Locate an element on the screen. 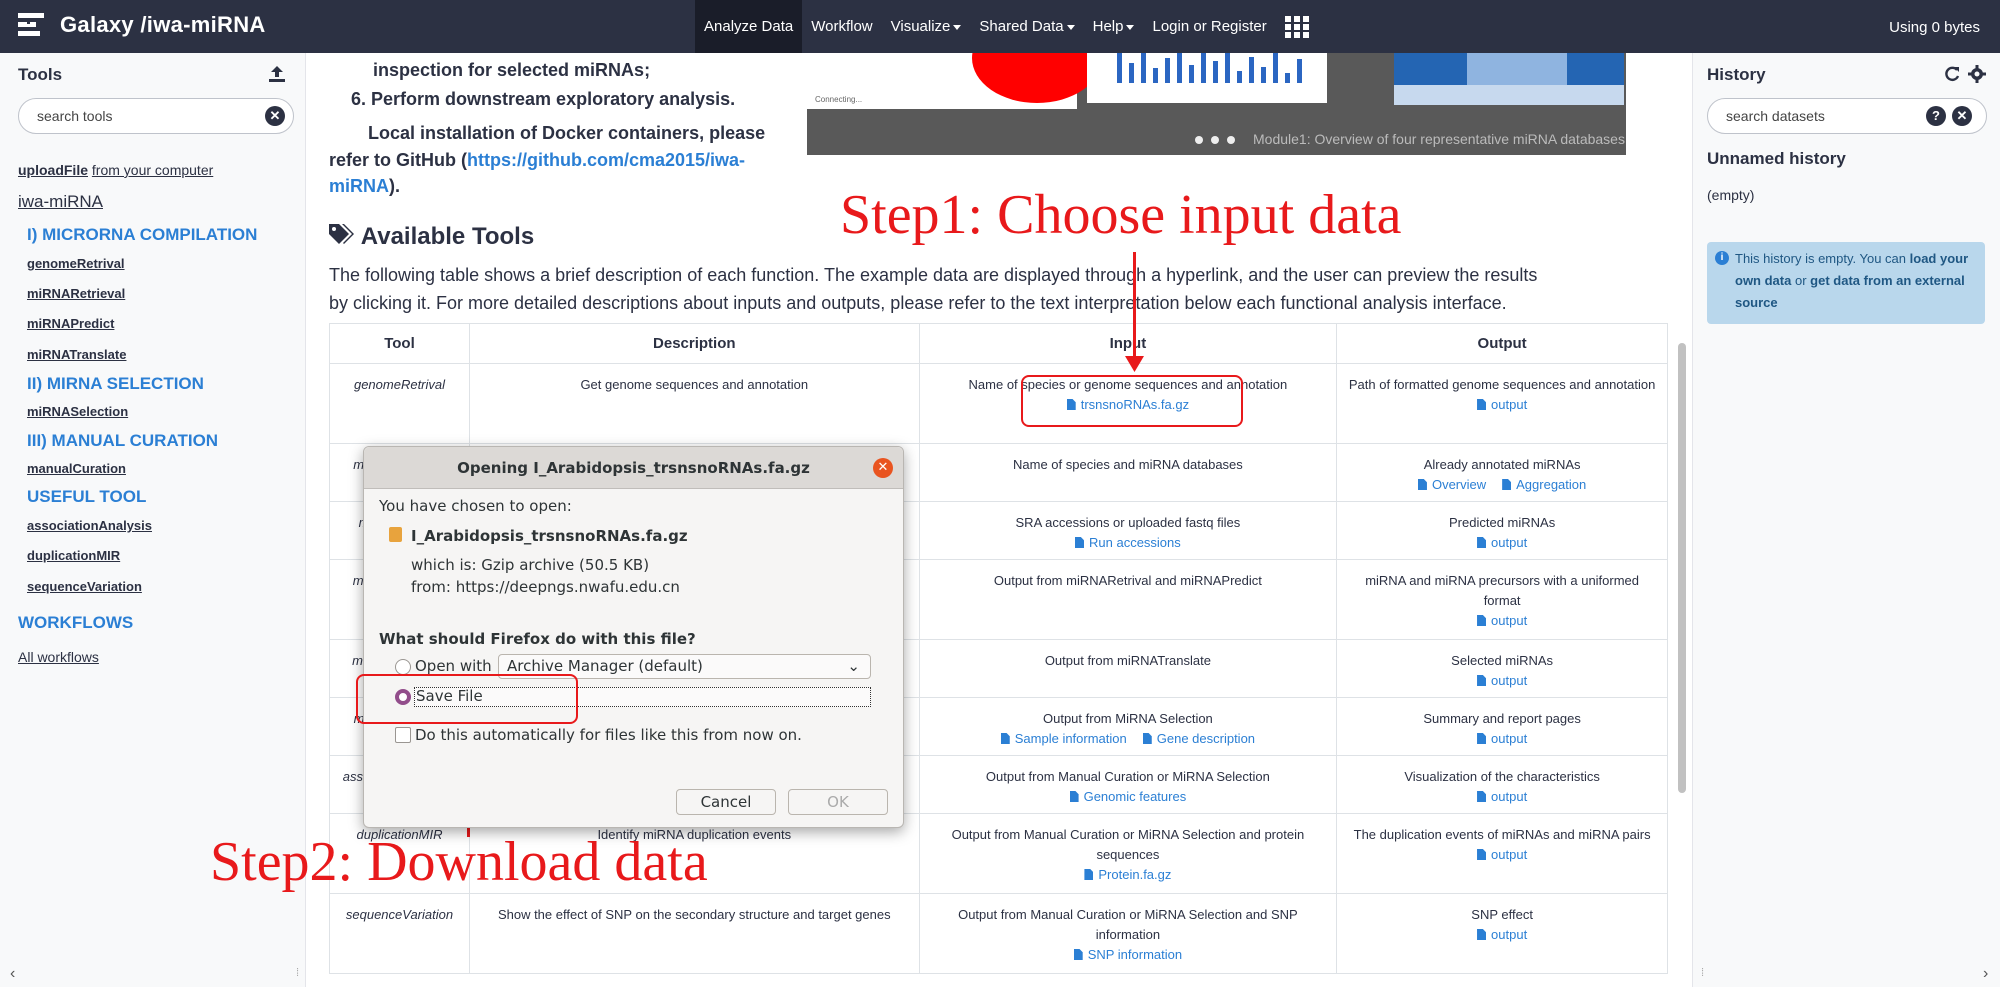 The image size is (2000, 987). collapse-left-icon: ‹ is located at coordinates (12, 974).